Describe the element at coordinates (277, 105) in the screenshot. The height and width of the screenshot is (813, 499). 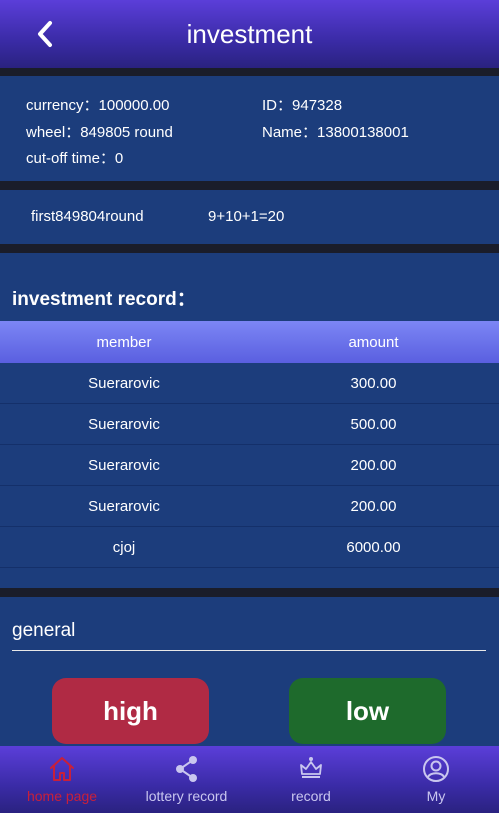
I see `id-label: ID：` at that location.